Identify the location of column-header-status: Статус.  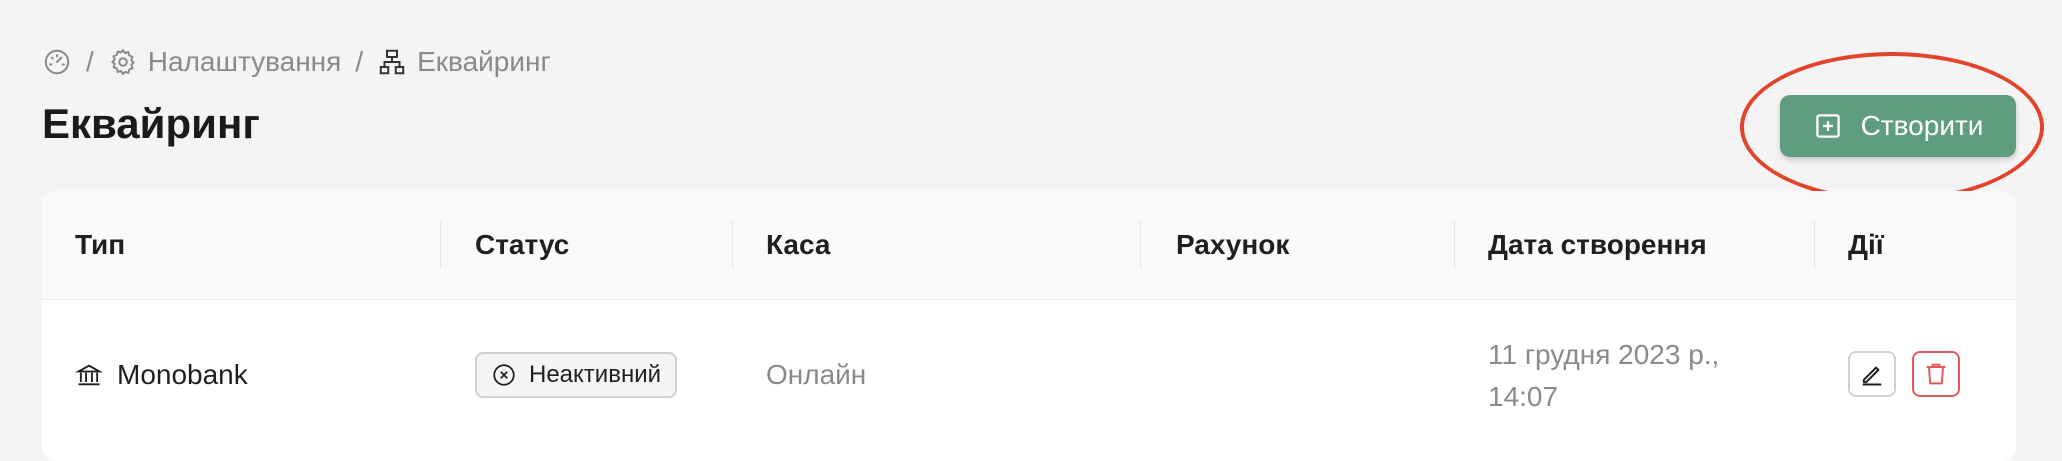
(522, 245).